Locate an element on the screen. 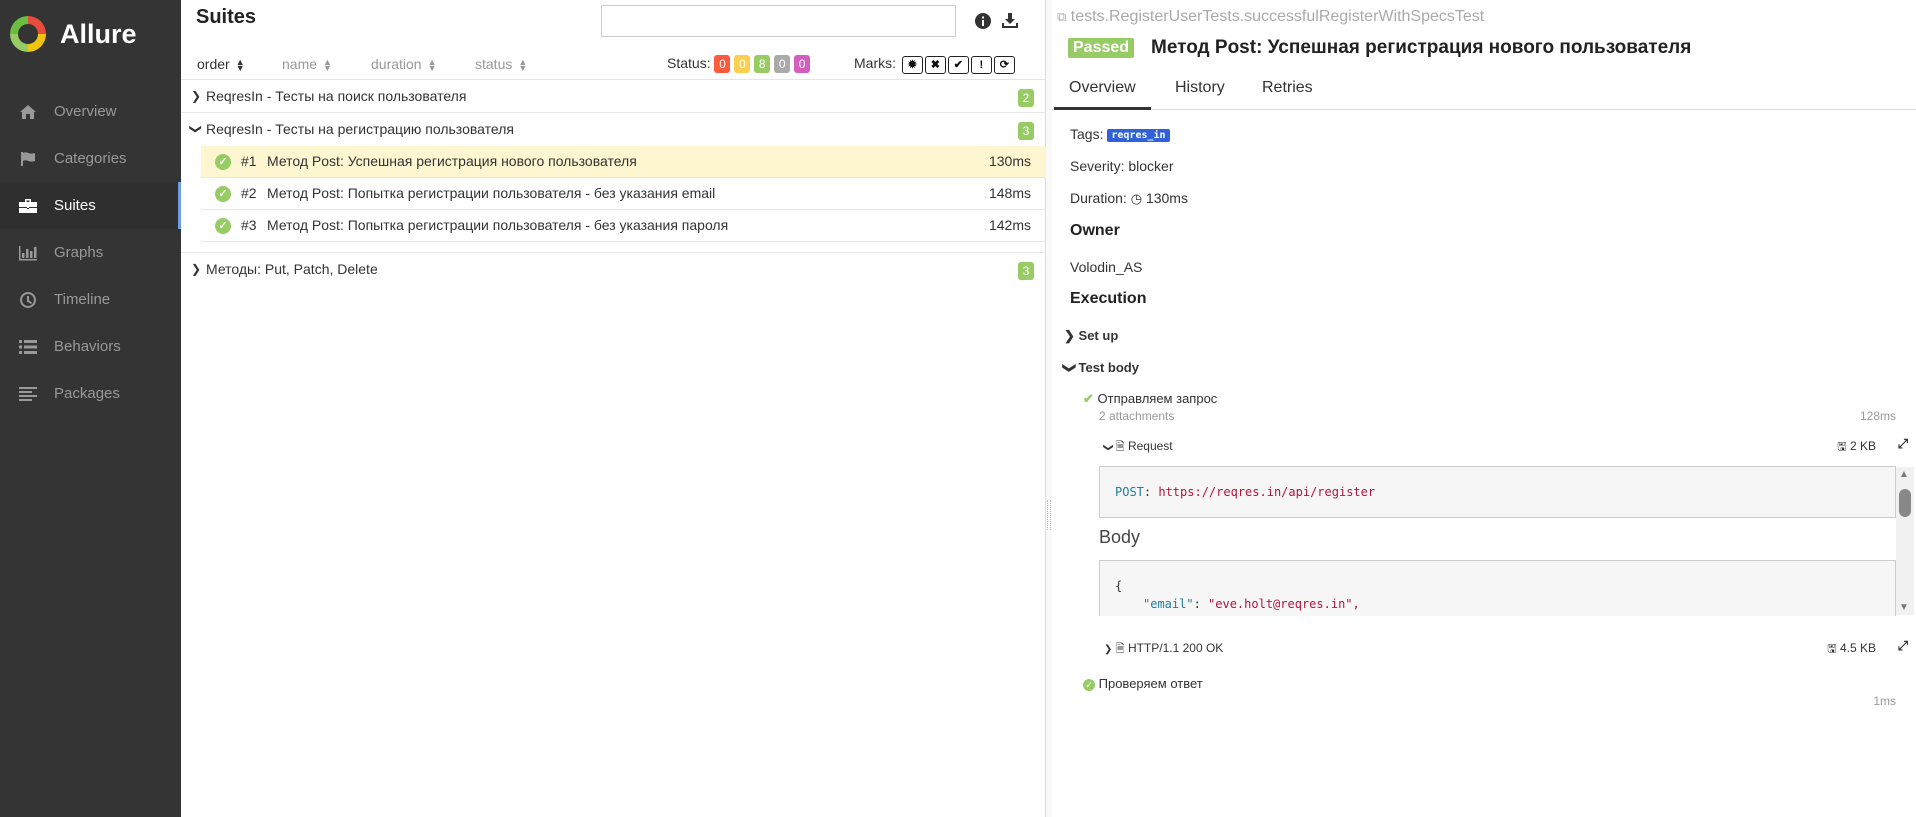 Image resolution: width=1916 pixels, height=817 pixels. attachment-response: ❯ 🗎 HTTP/1.1 200 OK is located at coordinates (1163, 649).